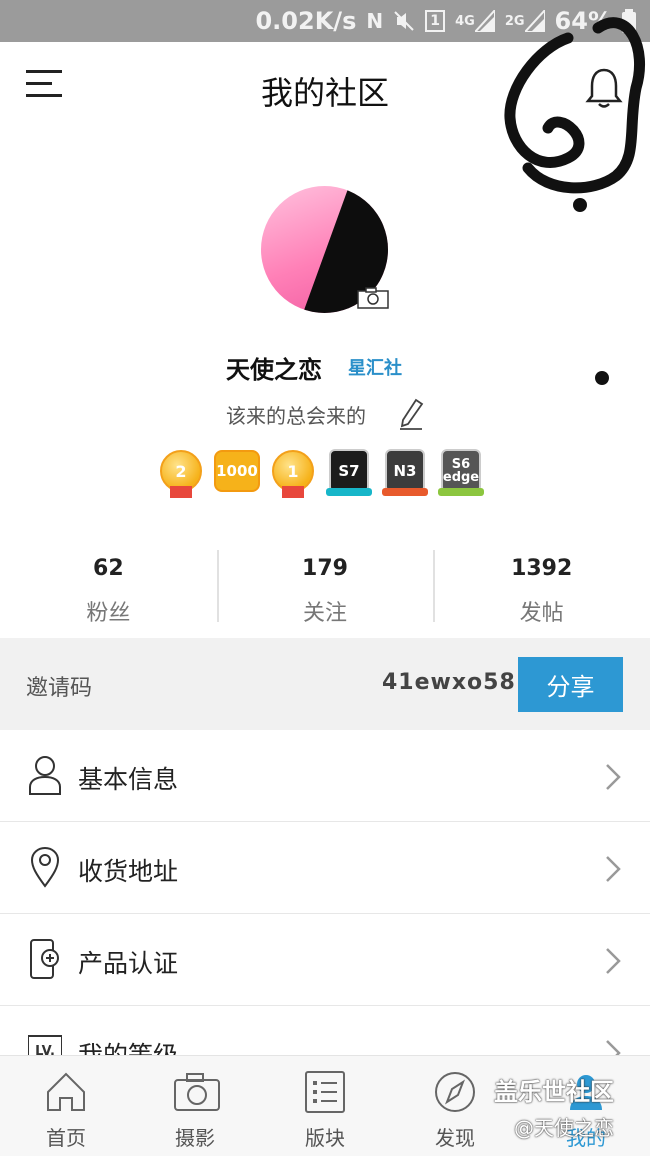 This screenshot has height=1156, width=650. I want to click on battery-icon, so click(629, 21).